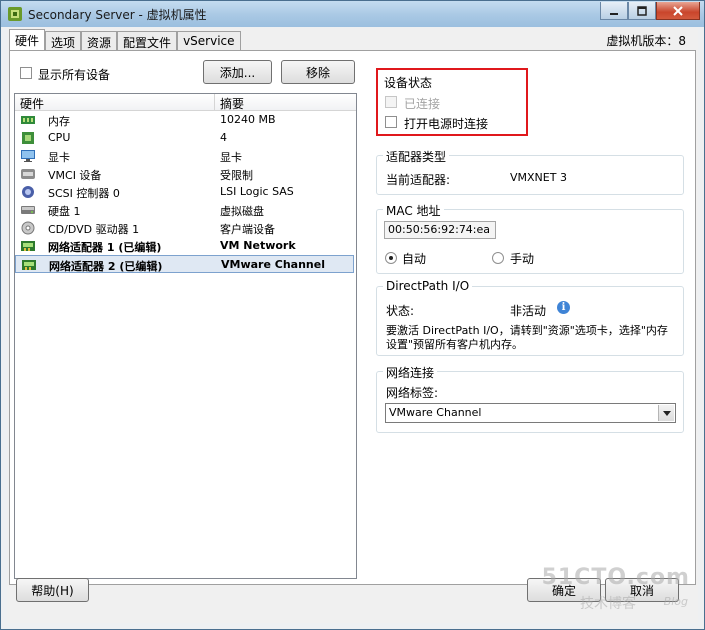 This screenshot has width=705, height=630. I want to click on adapter-type-group: 适配器类型 当前适配器: VMXNET 3, so click(530, 171).